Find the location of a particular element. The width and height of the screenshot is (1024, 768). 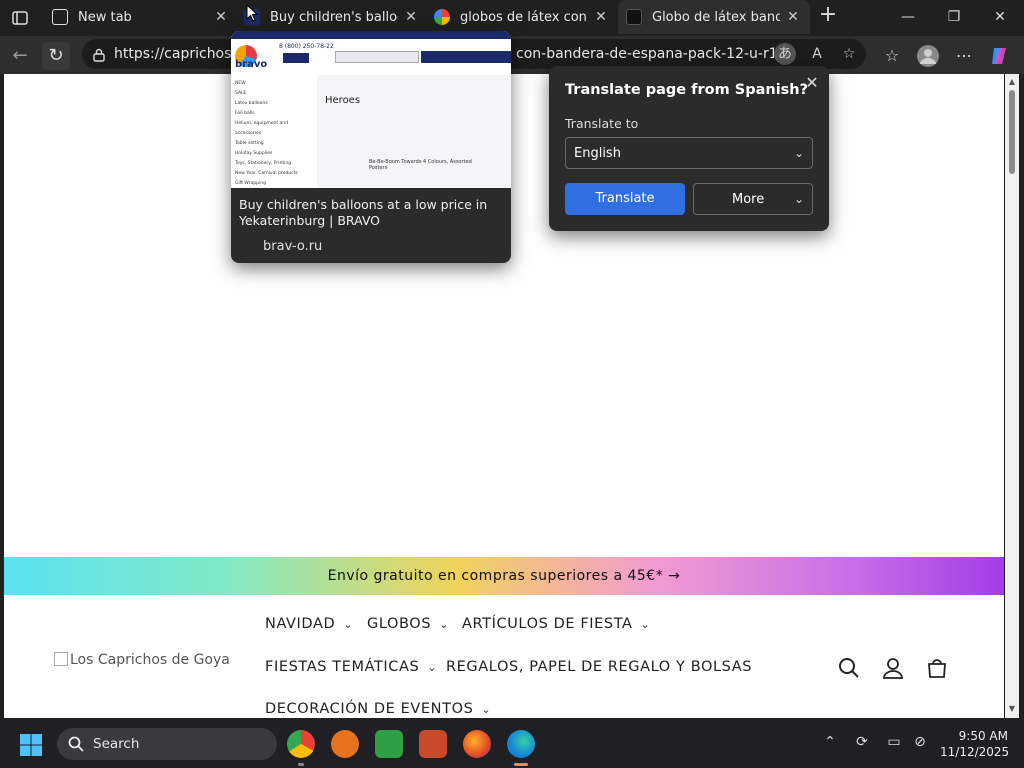

mouse-cursor-icon is located at coordinates (252, 12).